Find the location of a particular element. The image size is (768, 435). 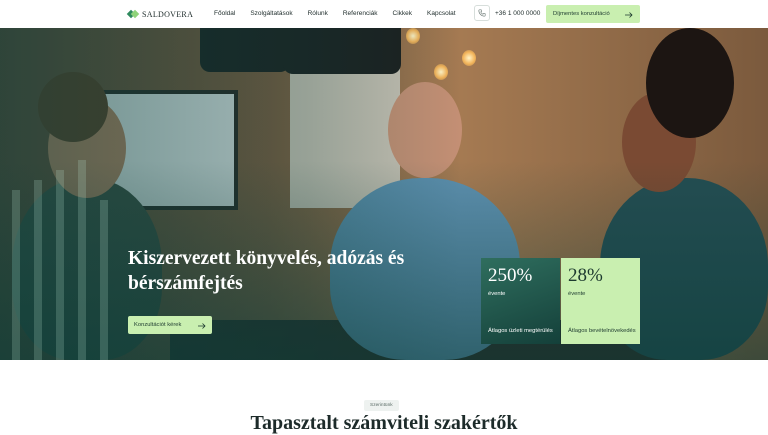

nav-item-references: Referenciák is located at coordinates (360, 13).